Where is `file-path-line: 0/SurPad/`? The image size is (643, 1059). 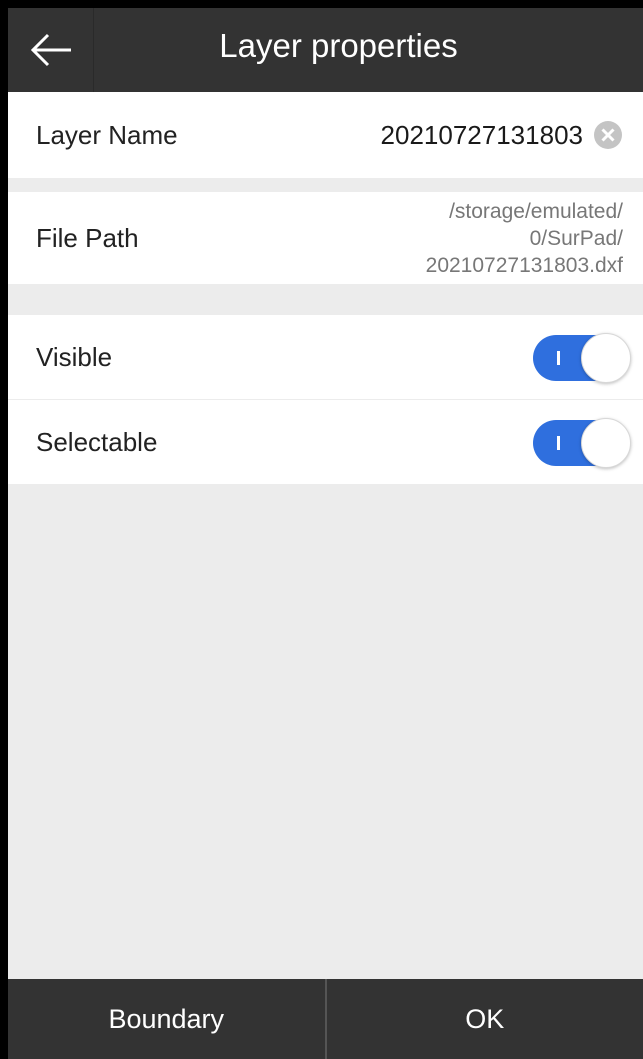
file-path-line: 0/SurPad/ is located at coordinates (576, 238).